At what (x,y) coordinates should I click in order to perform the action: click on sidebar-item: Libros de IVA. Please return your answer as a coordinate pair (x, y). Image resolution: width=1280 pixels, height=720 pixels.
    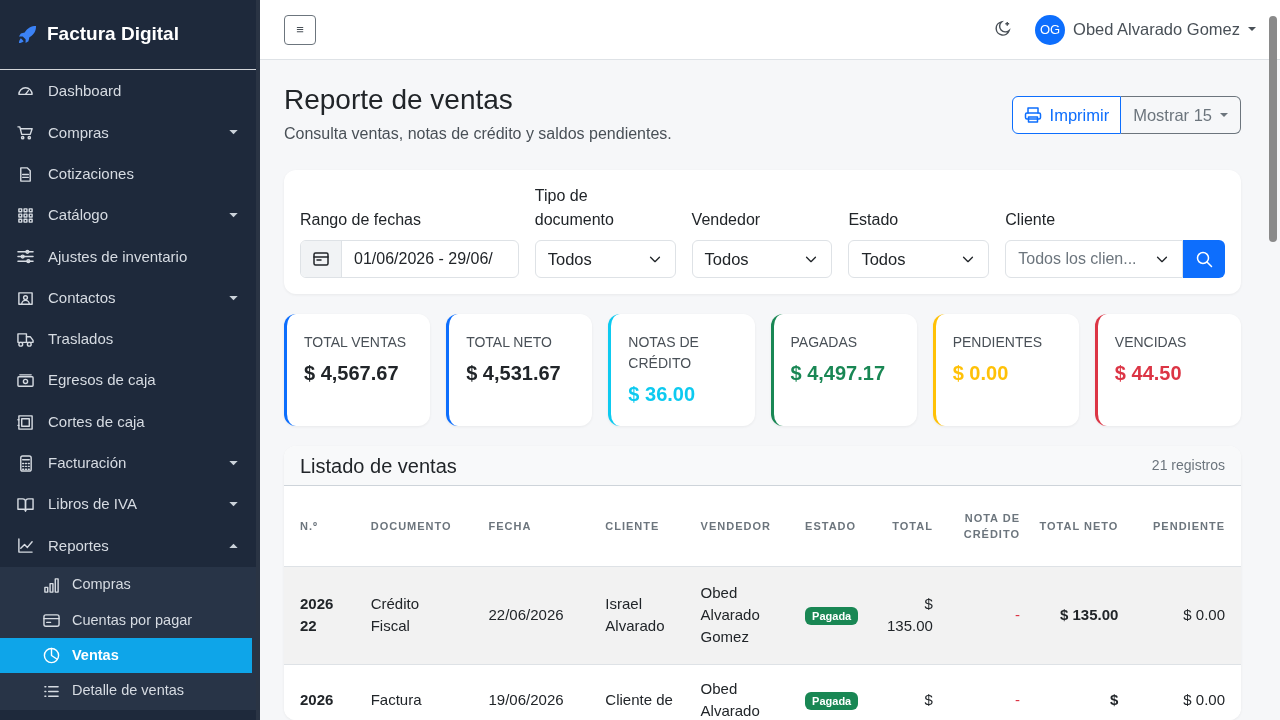
    Looking at the image, I should click on (128, 504).